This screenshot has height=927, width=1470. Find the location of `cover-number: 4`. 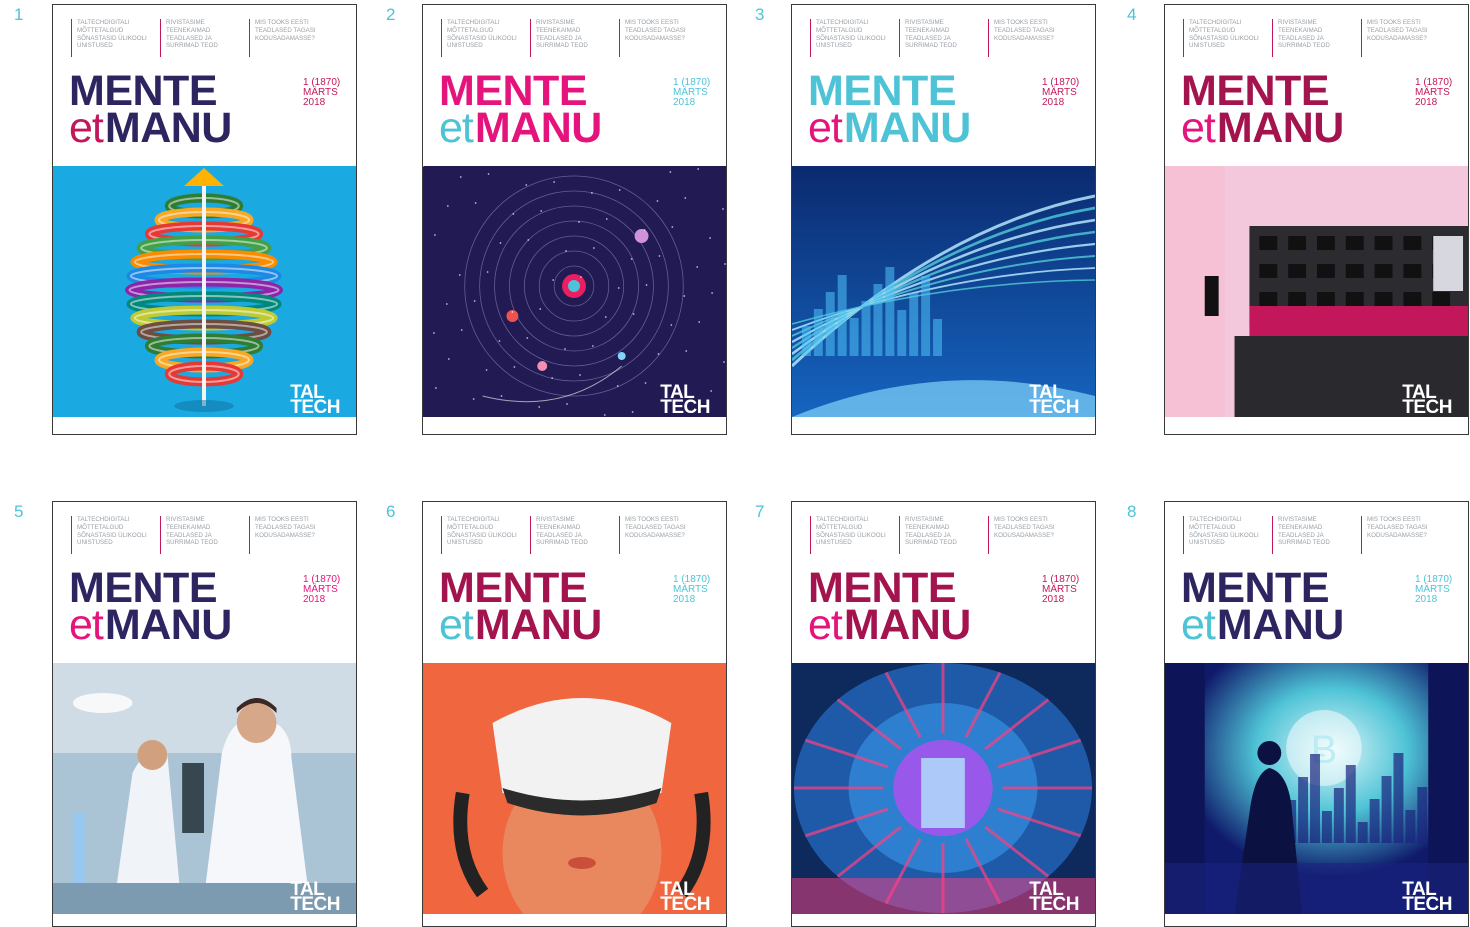

cover-number: 4 is located at coordinates (1132, 14).